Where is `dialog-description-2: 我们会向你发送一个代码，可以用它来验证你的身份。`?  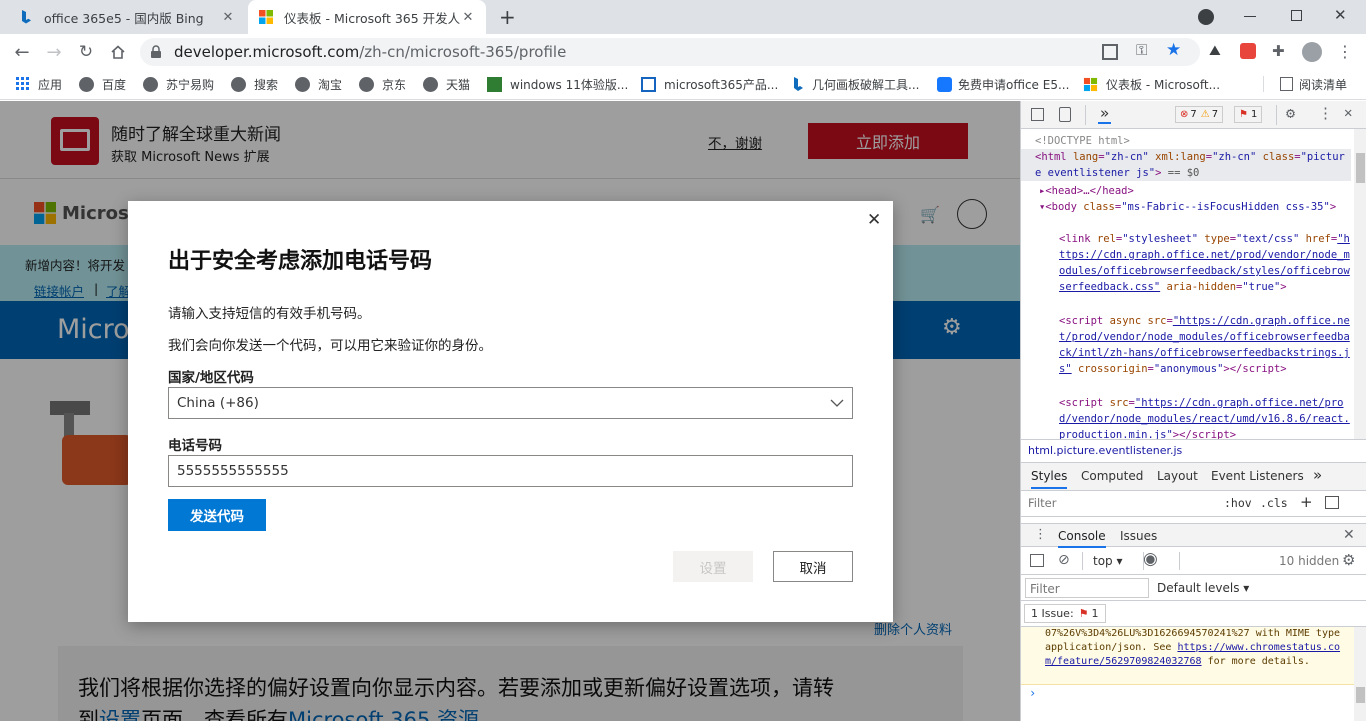 dialog-description-2: 我们会向你发送一个代码，可以用它来验证你的身份。 is located at coordinates (330, 346).